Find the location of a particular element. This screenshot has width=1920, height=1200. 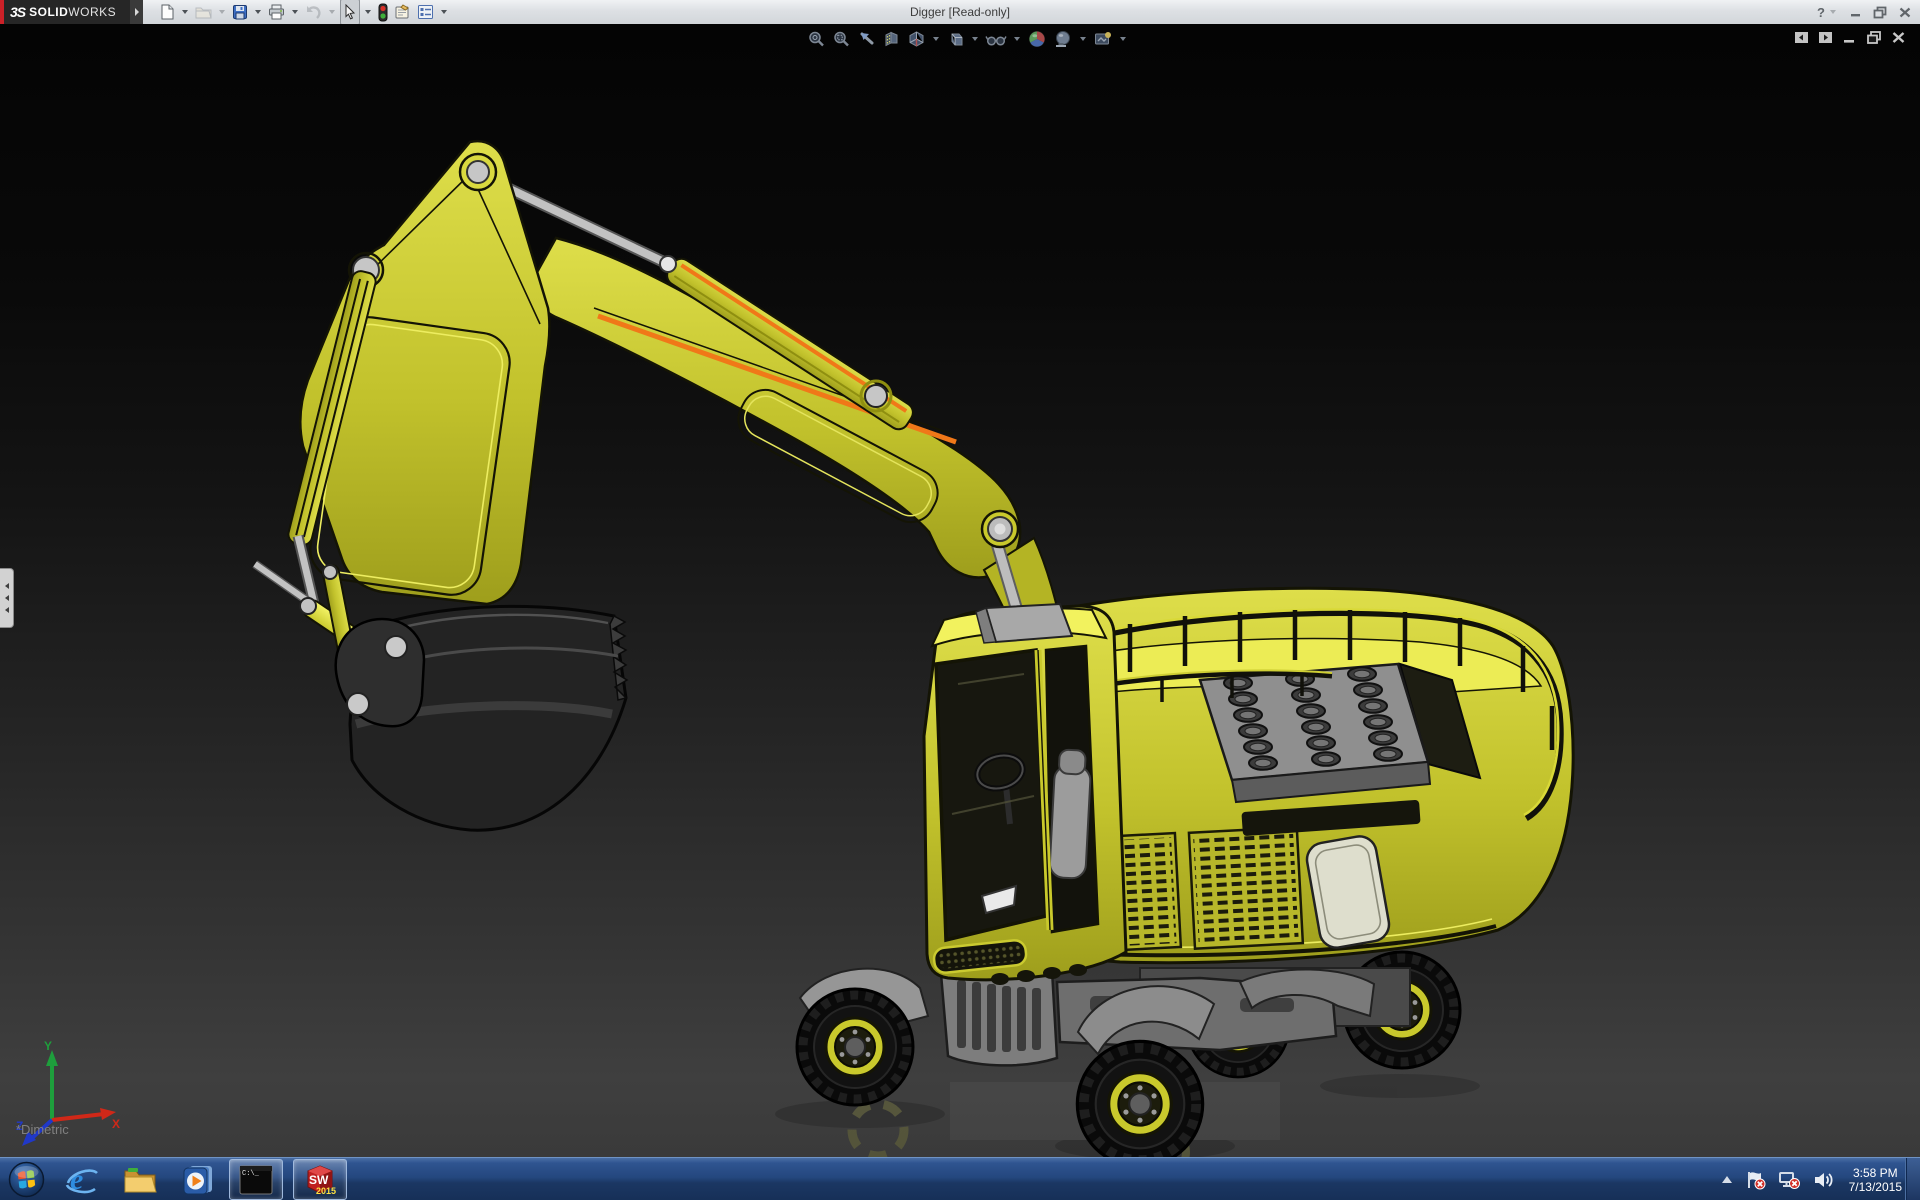

taskbar-command-prompt: C:\_ is located at coordinates (256, 1179).